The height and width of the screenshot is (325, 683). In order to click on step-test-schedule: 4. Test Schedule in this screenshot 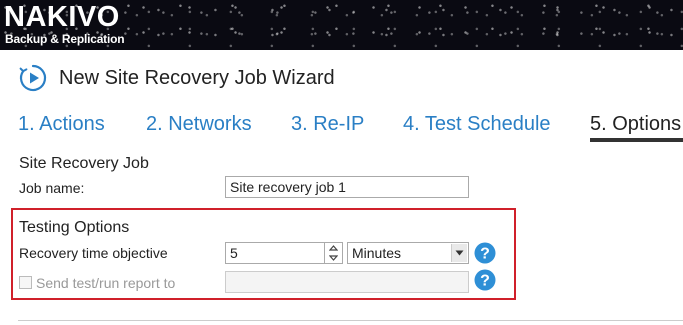, I will do `click(477, 124)`.